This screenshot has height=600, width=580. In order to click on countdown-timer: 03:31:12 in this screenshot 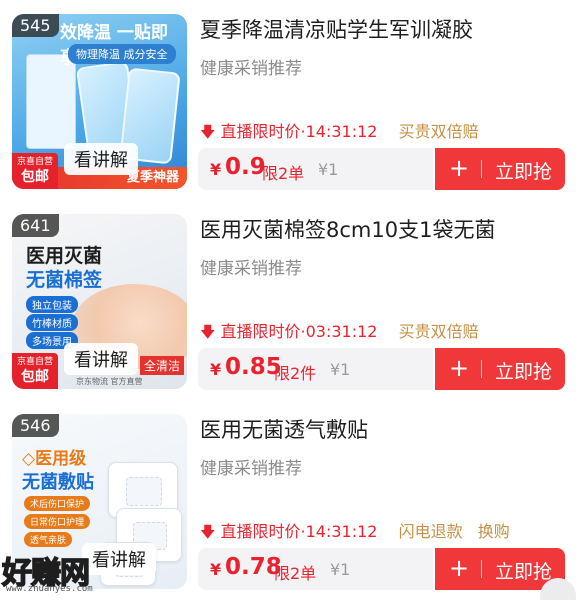, I will do `click(341, 331)`.